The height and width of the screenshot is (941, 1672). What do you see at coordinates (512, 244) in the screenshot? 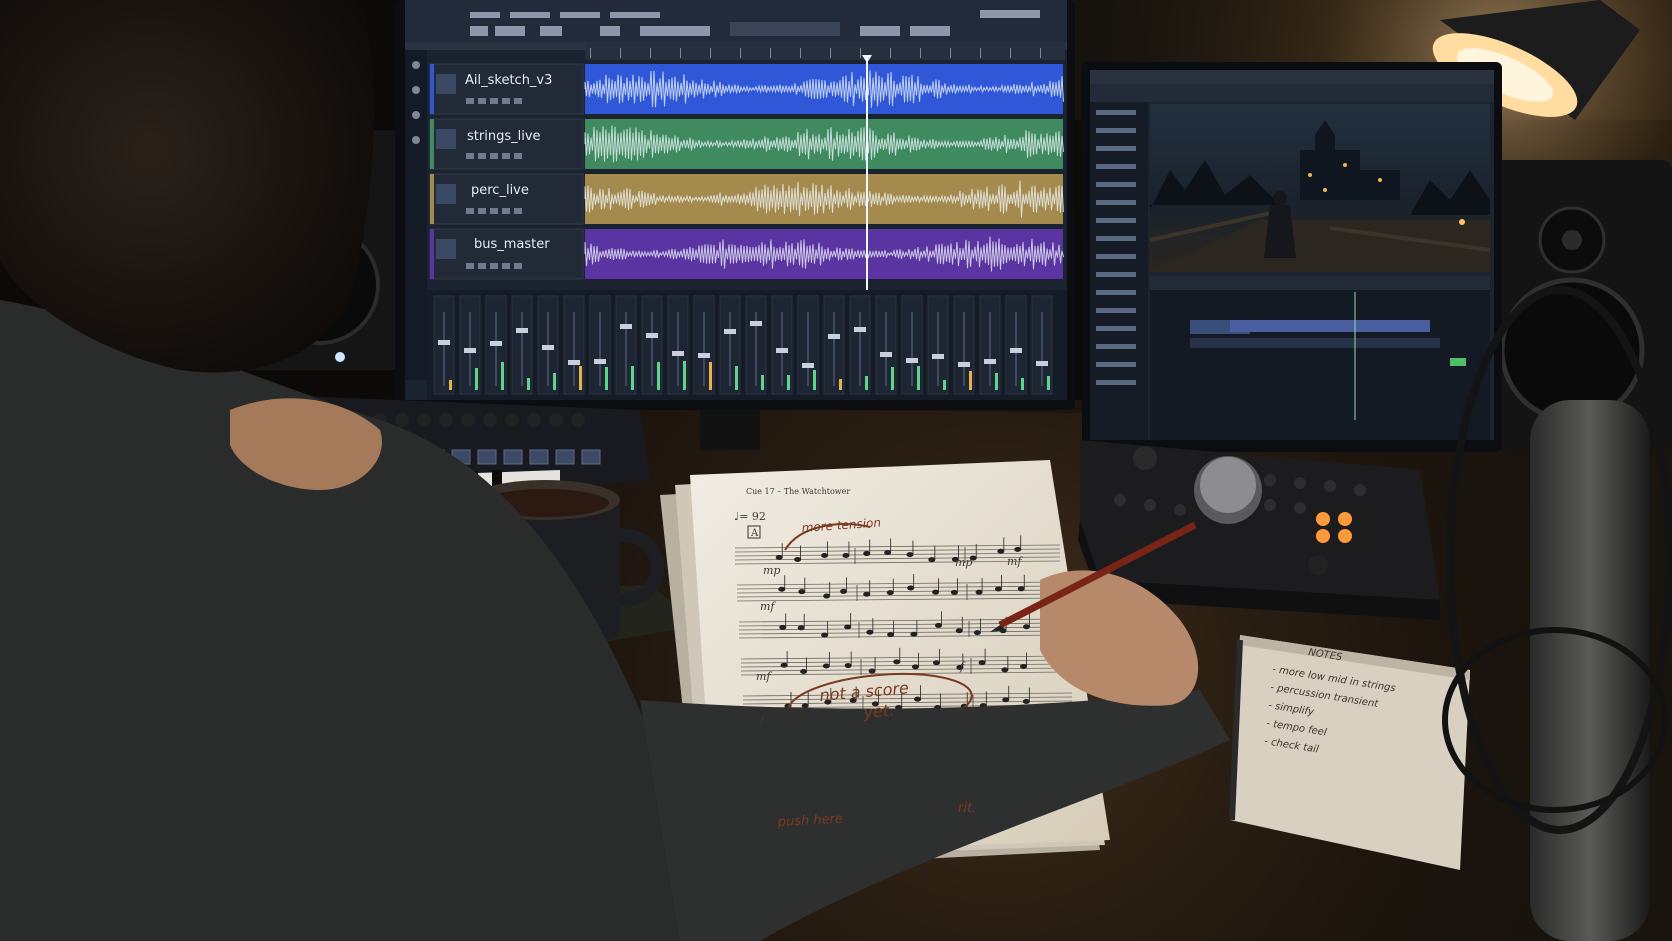
I see `track-name-bus-master: bus_master` at bounding box center [512, 244].